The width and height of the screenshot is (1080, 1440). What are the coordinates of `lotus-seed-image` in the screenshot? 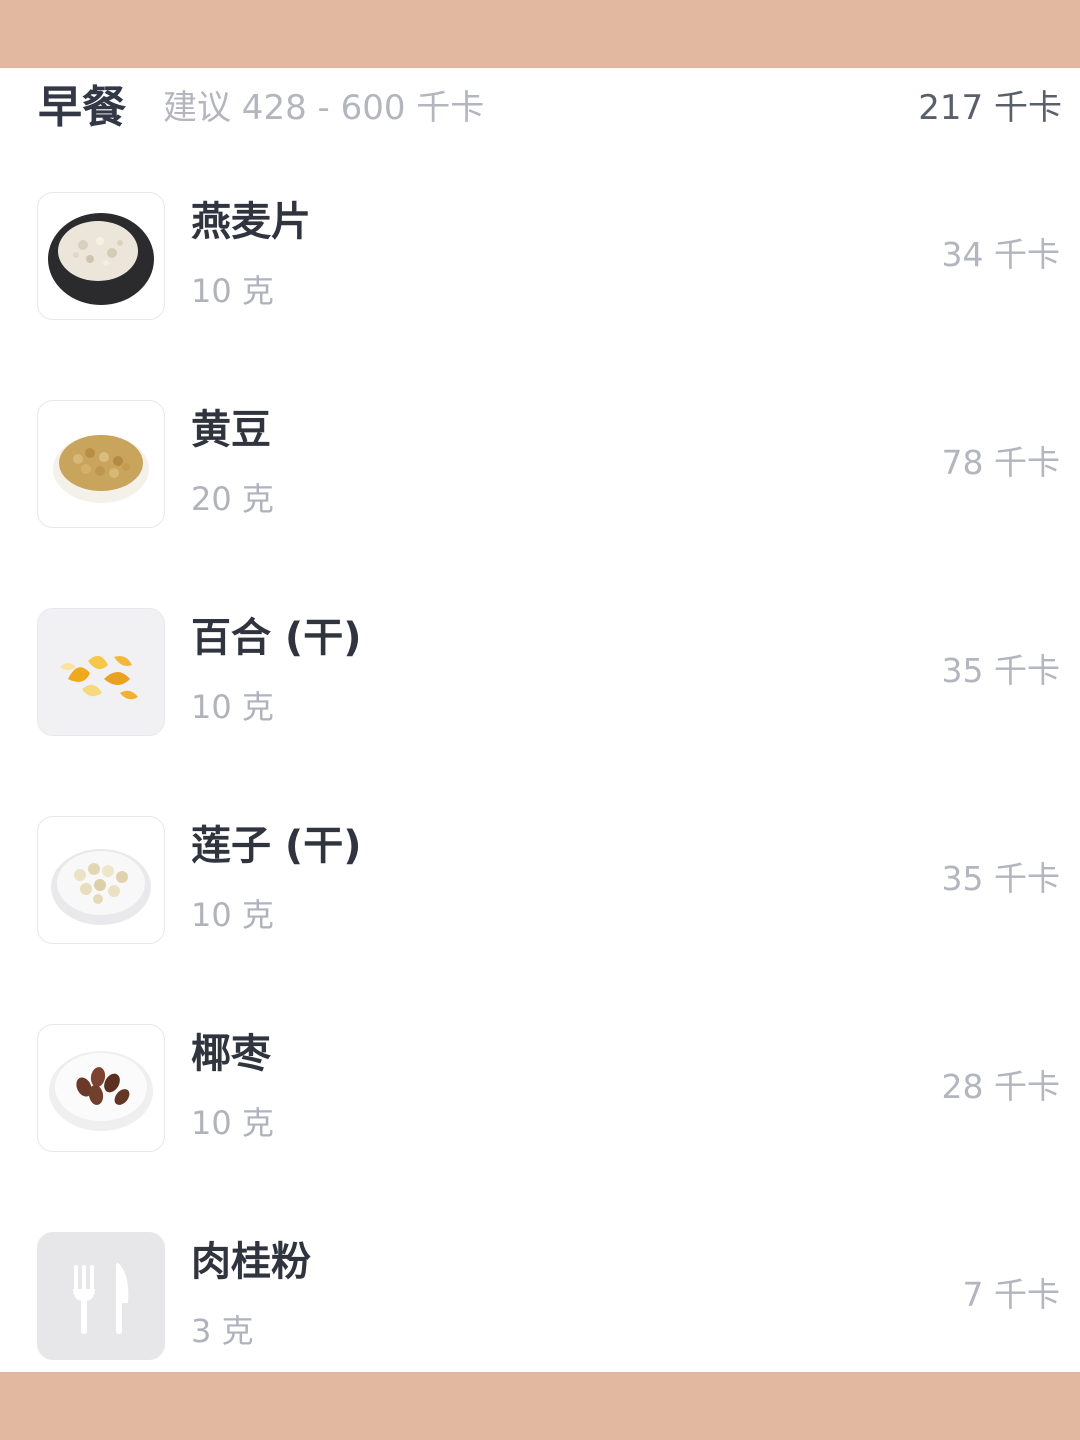 It's located at (101, 880).